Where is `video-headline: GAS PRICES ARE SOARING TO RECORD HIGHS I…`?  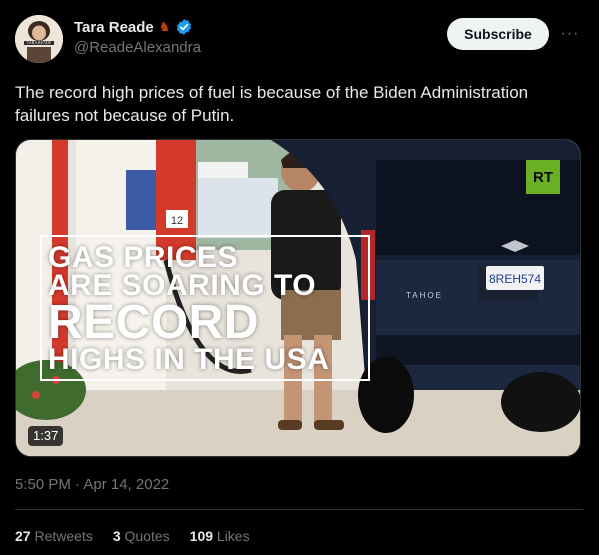 video-headline: GAS PRICES ARE SOARING TO RECORD HIGHS I… is located at coordinates (189, 308).